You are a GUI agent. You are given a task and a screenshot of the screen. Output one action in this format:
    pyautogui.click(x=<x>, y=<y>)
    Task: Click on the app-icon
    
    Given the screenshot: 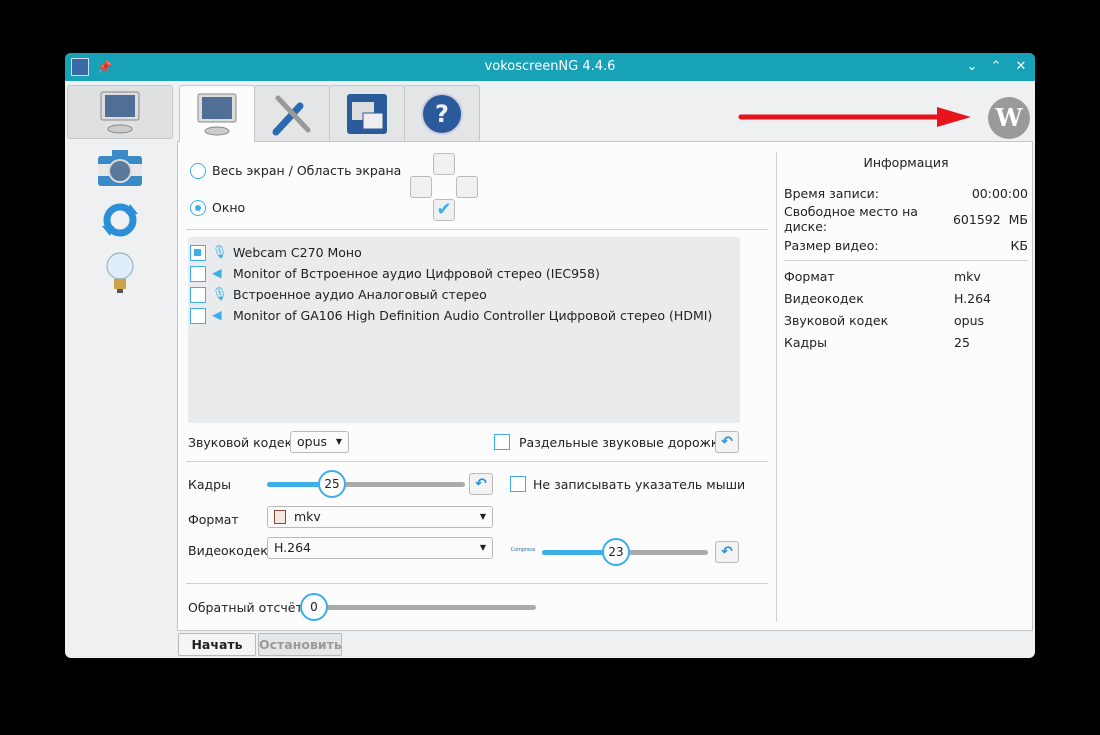 What is the action you would take?
    pyautogui.click(x=80, y=67)
    